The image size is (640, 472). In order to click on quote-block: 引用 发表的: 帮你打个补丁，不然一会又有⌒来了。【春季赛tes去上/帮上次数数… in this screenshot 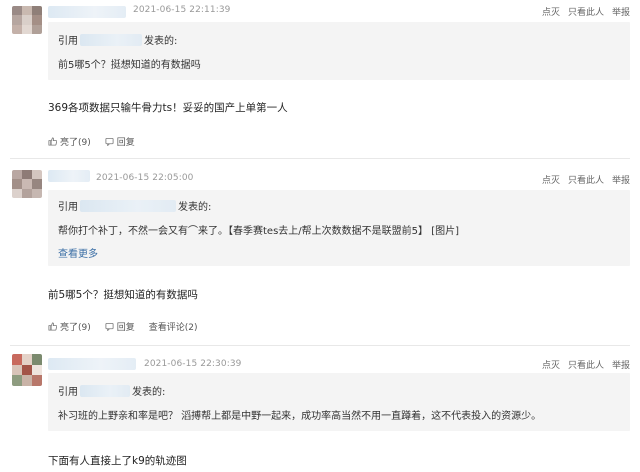, I will do `click(339, 228)`.